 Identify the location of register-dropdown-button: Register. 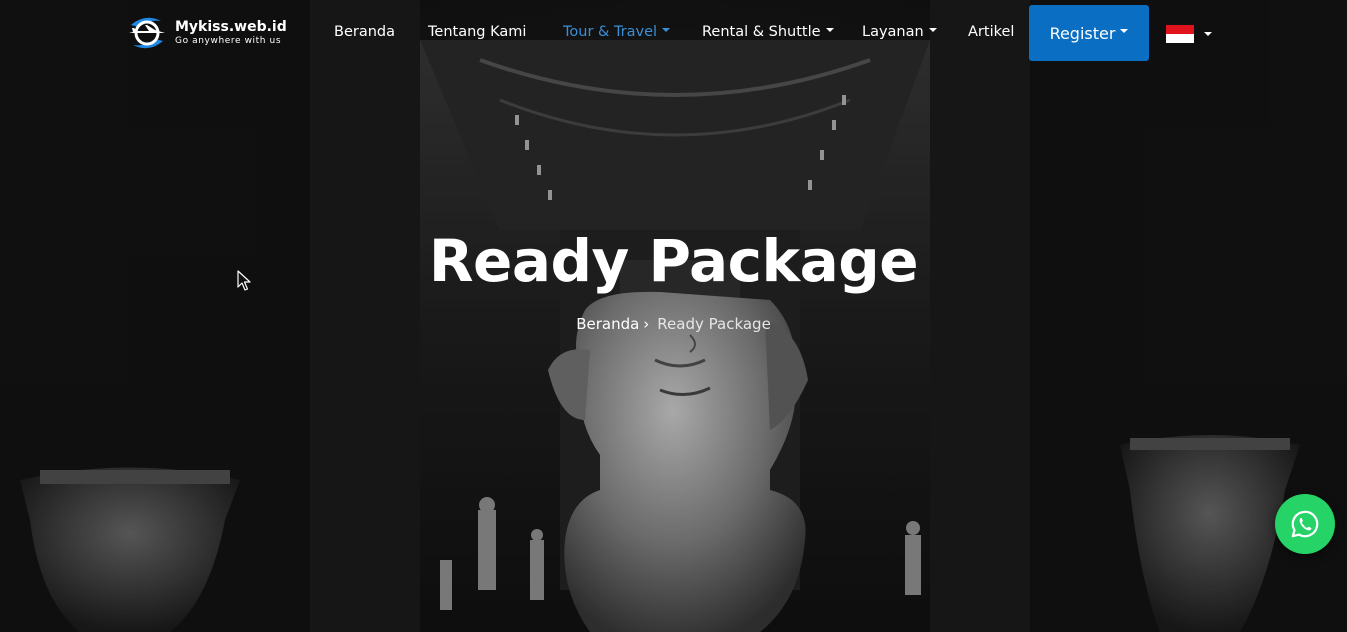
(1089, 33).